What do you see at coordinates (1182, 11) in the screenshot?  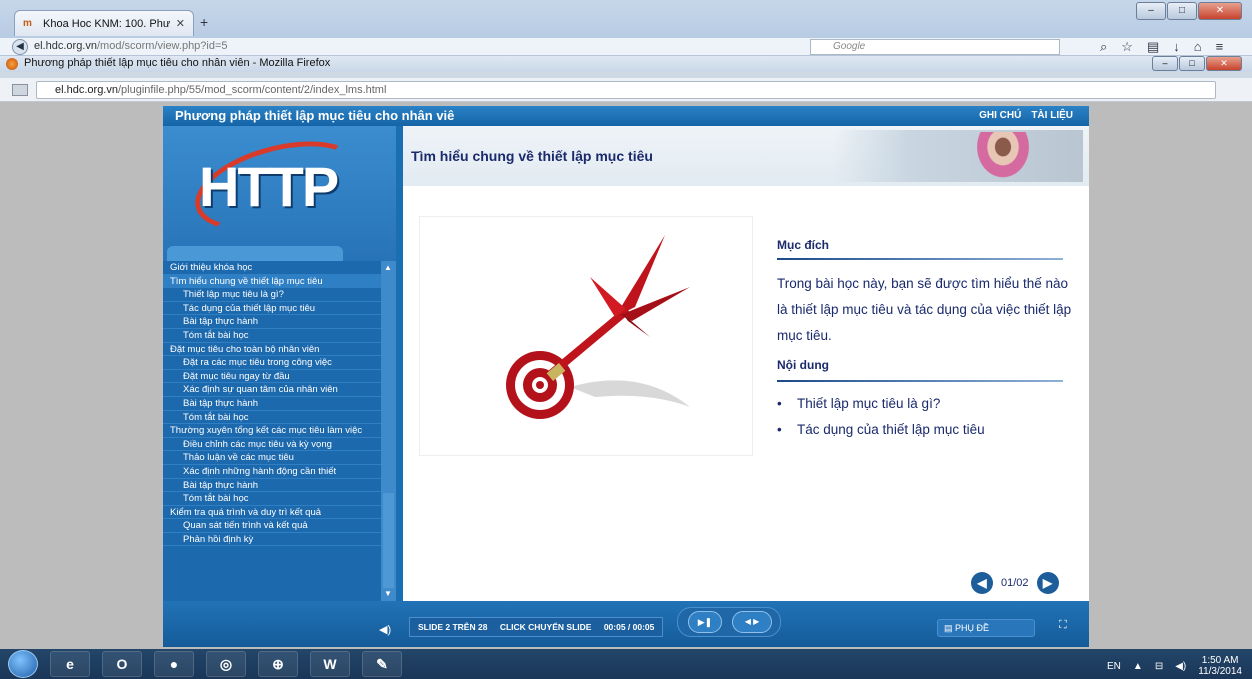 I see `maximize-button: □` at bounding box center [1182, 11].